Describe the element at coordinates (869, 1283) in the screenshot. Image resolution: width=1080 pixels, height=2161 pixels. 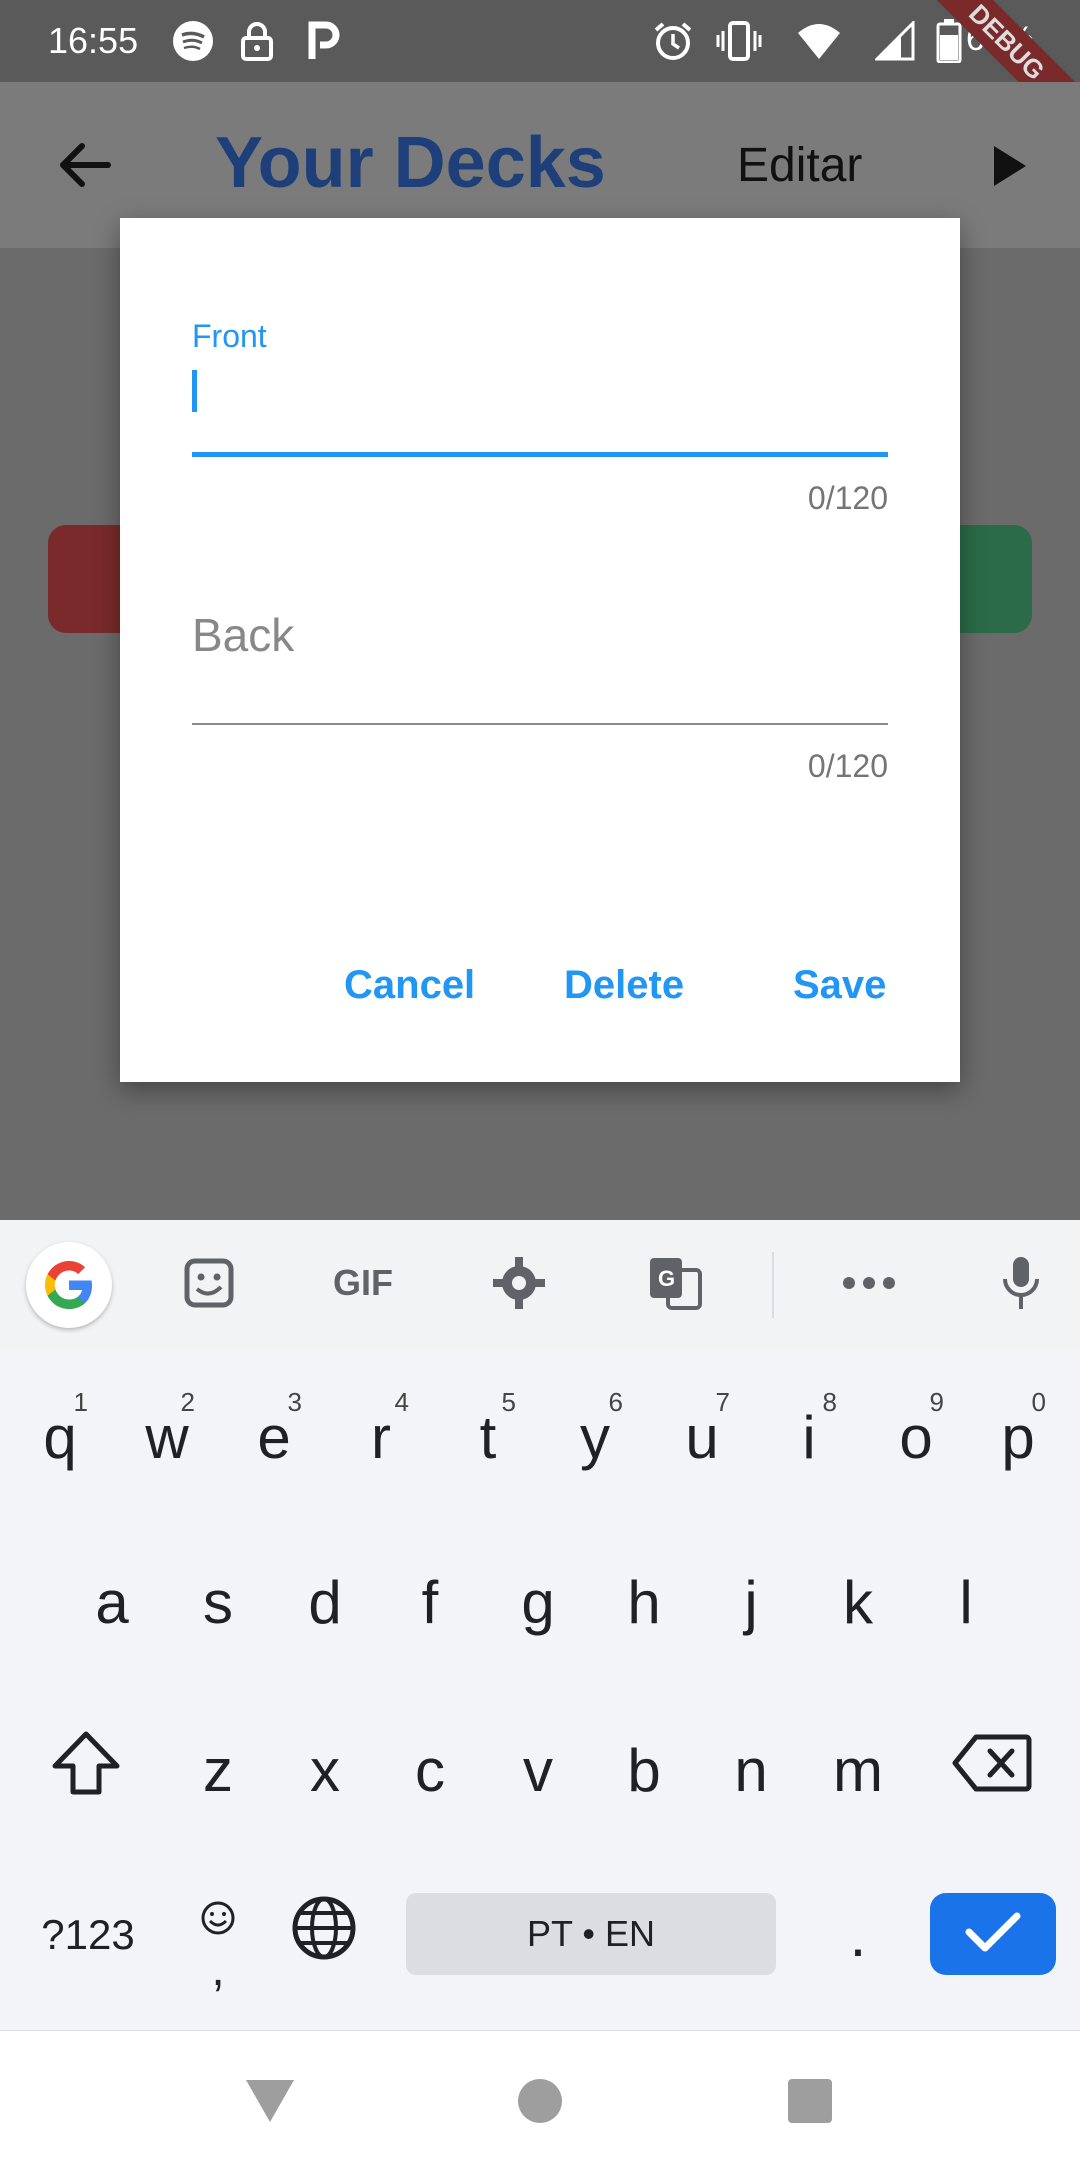
I see `more-icon` at that location.